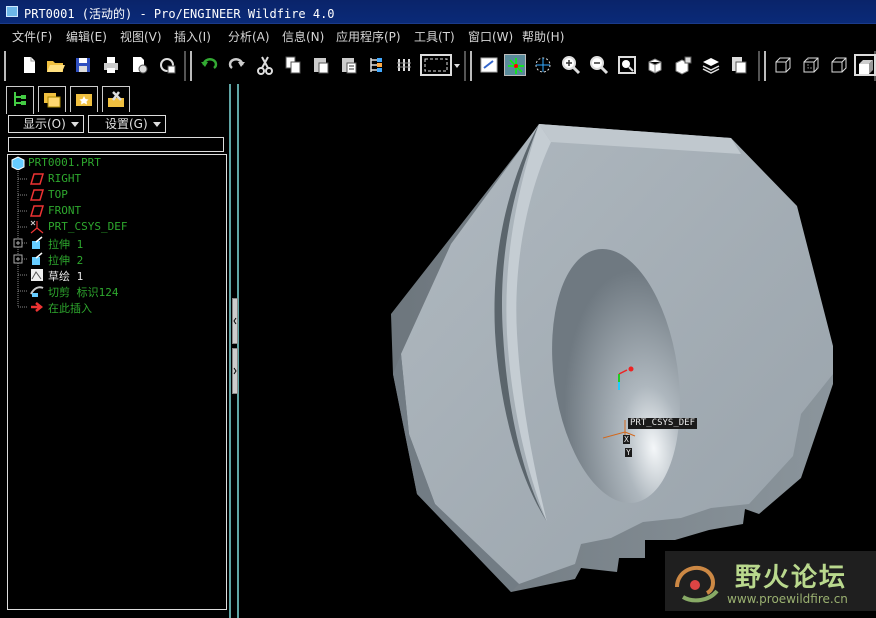 The image size is (876, 618). Describe the element at coordinates (321, 65) in the screenshot. I see `paste-icon` at that location.